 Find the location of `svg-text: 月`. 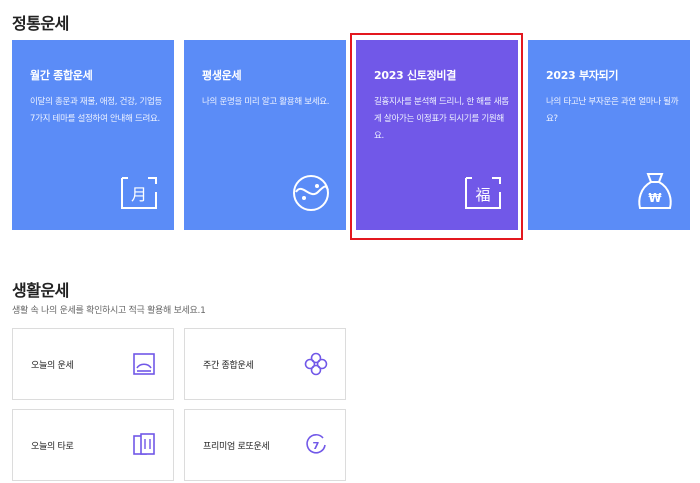

svg-text: 月 is located at coordinates (139, 194).